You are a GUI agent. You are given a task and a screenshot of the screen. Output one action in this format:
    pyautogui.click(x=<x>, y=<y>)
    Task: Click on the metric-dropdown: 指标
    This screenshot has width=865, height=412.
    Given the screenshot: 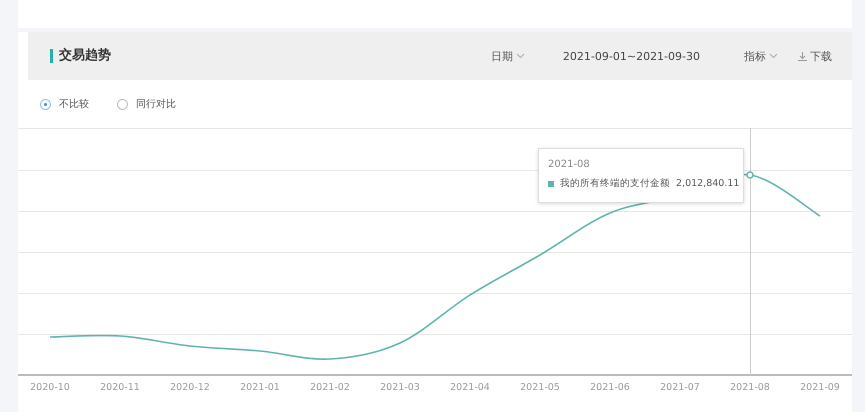 What is the action you would take?
    pyautogui.click(x=761, y=56)
    